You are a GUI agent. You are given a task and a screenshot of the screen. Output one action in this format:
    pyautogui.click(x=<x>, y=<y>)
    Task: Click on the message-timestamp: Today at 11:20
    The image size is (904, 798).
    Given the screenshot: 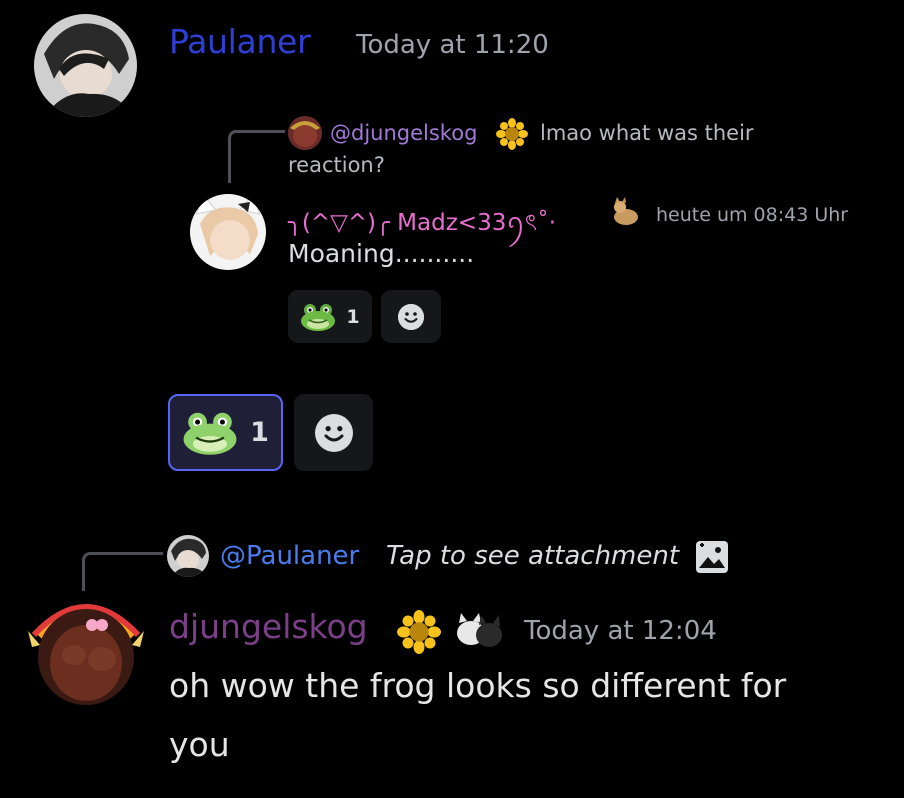 What is the action you would take?
    pyautogui.click(x=452, y=45)
    